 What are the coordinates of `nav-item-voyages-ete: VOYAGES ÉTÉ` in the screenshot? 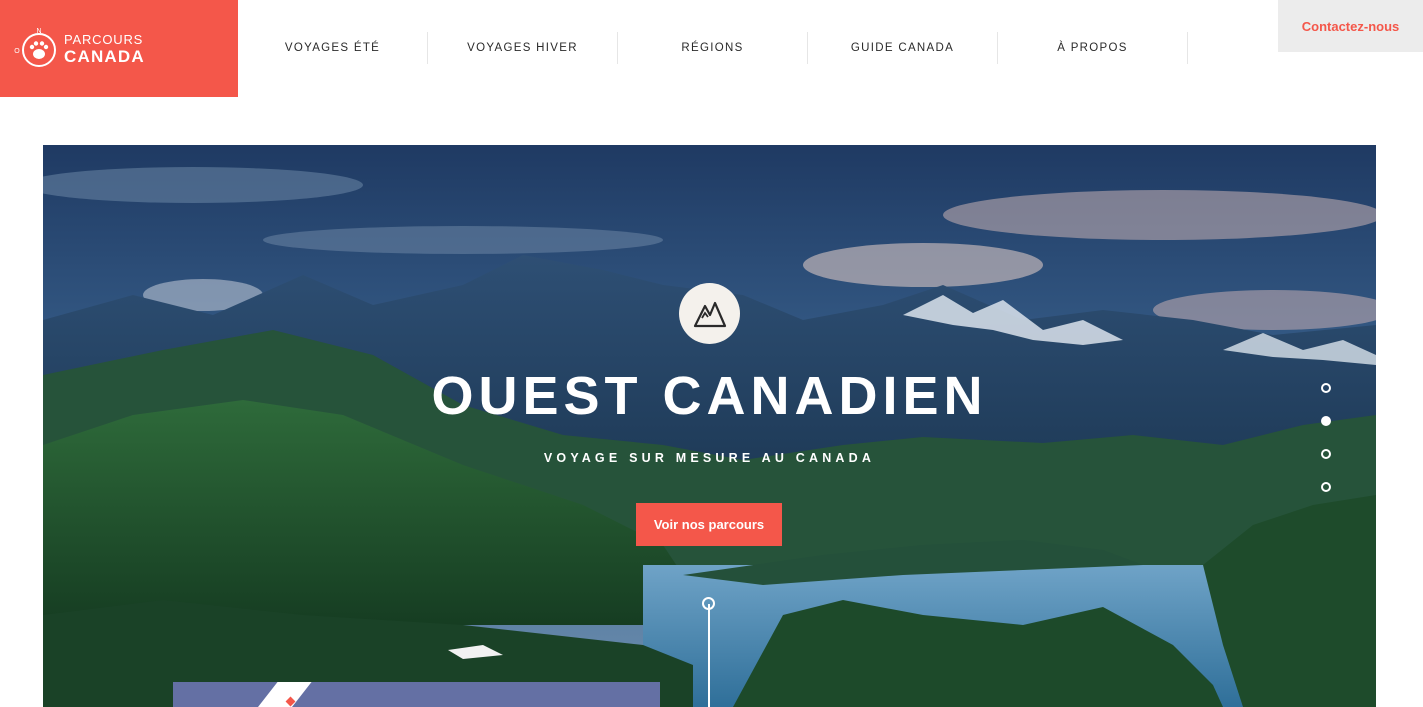 It's located at (333, 48).